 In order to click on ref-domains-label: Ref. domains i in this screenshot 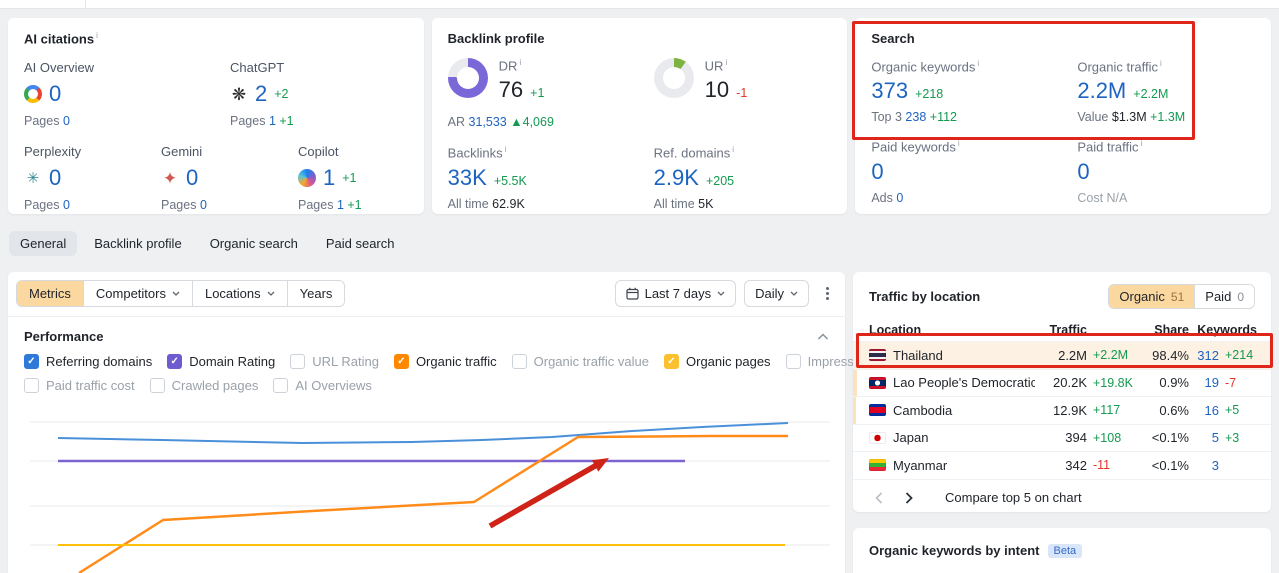, I will do `click(694, 153)`.